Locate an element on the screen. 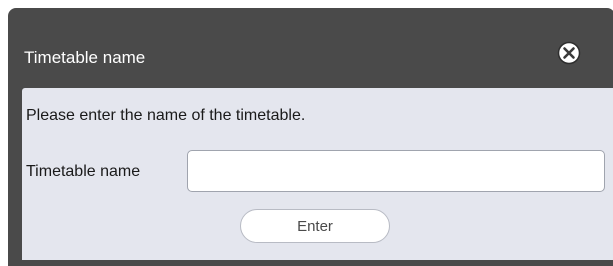 This screenshot has width=613, height=266. close-button is located at coordinates (569, 53).